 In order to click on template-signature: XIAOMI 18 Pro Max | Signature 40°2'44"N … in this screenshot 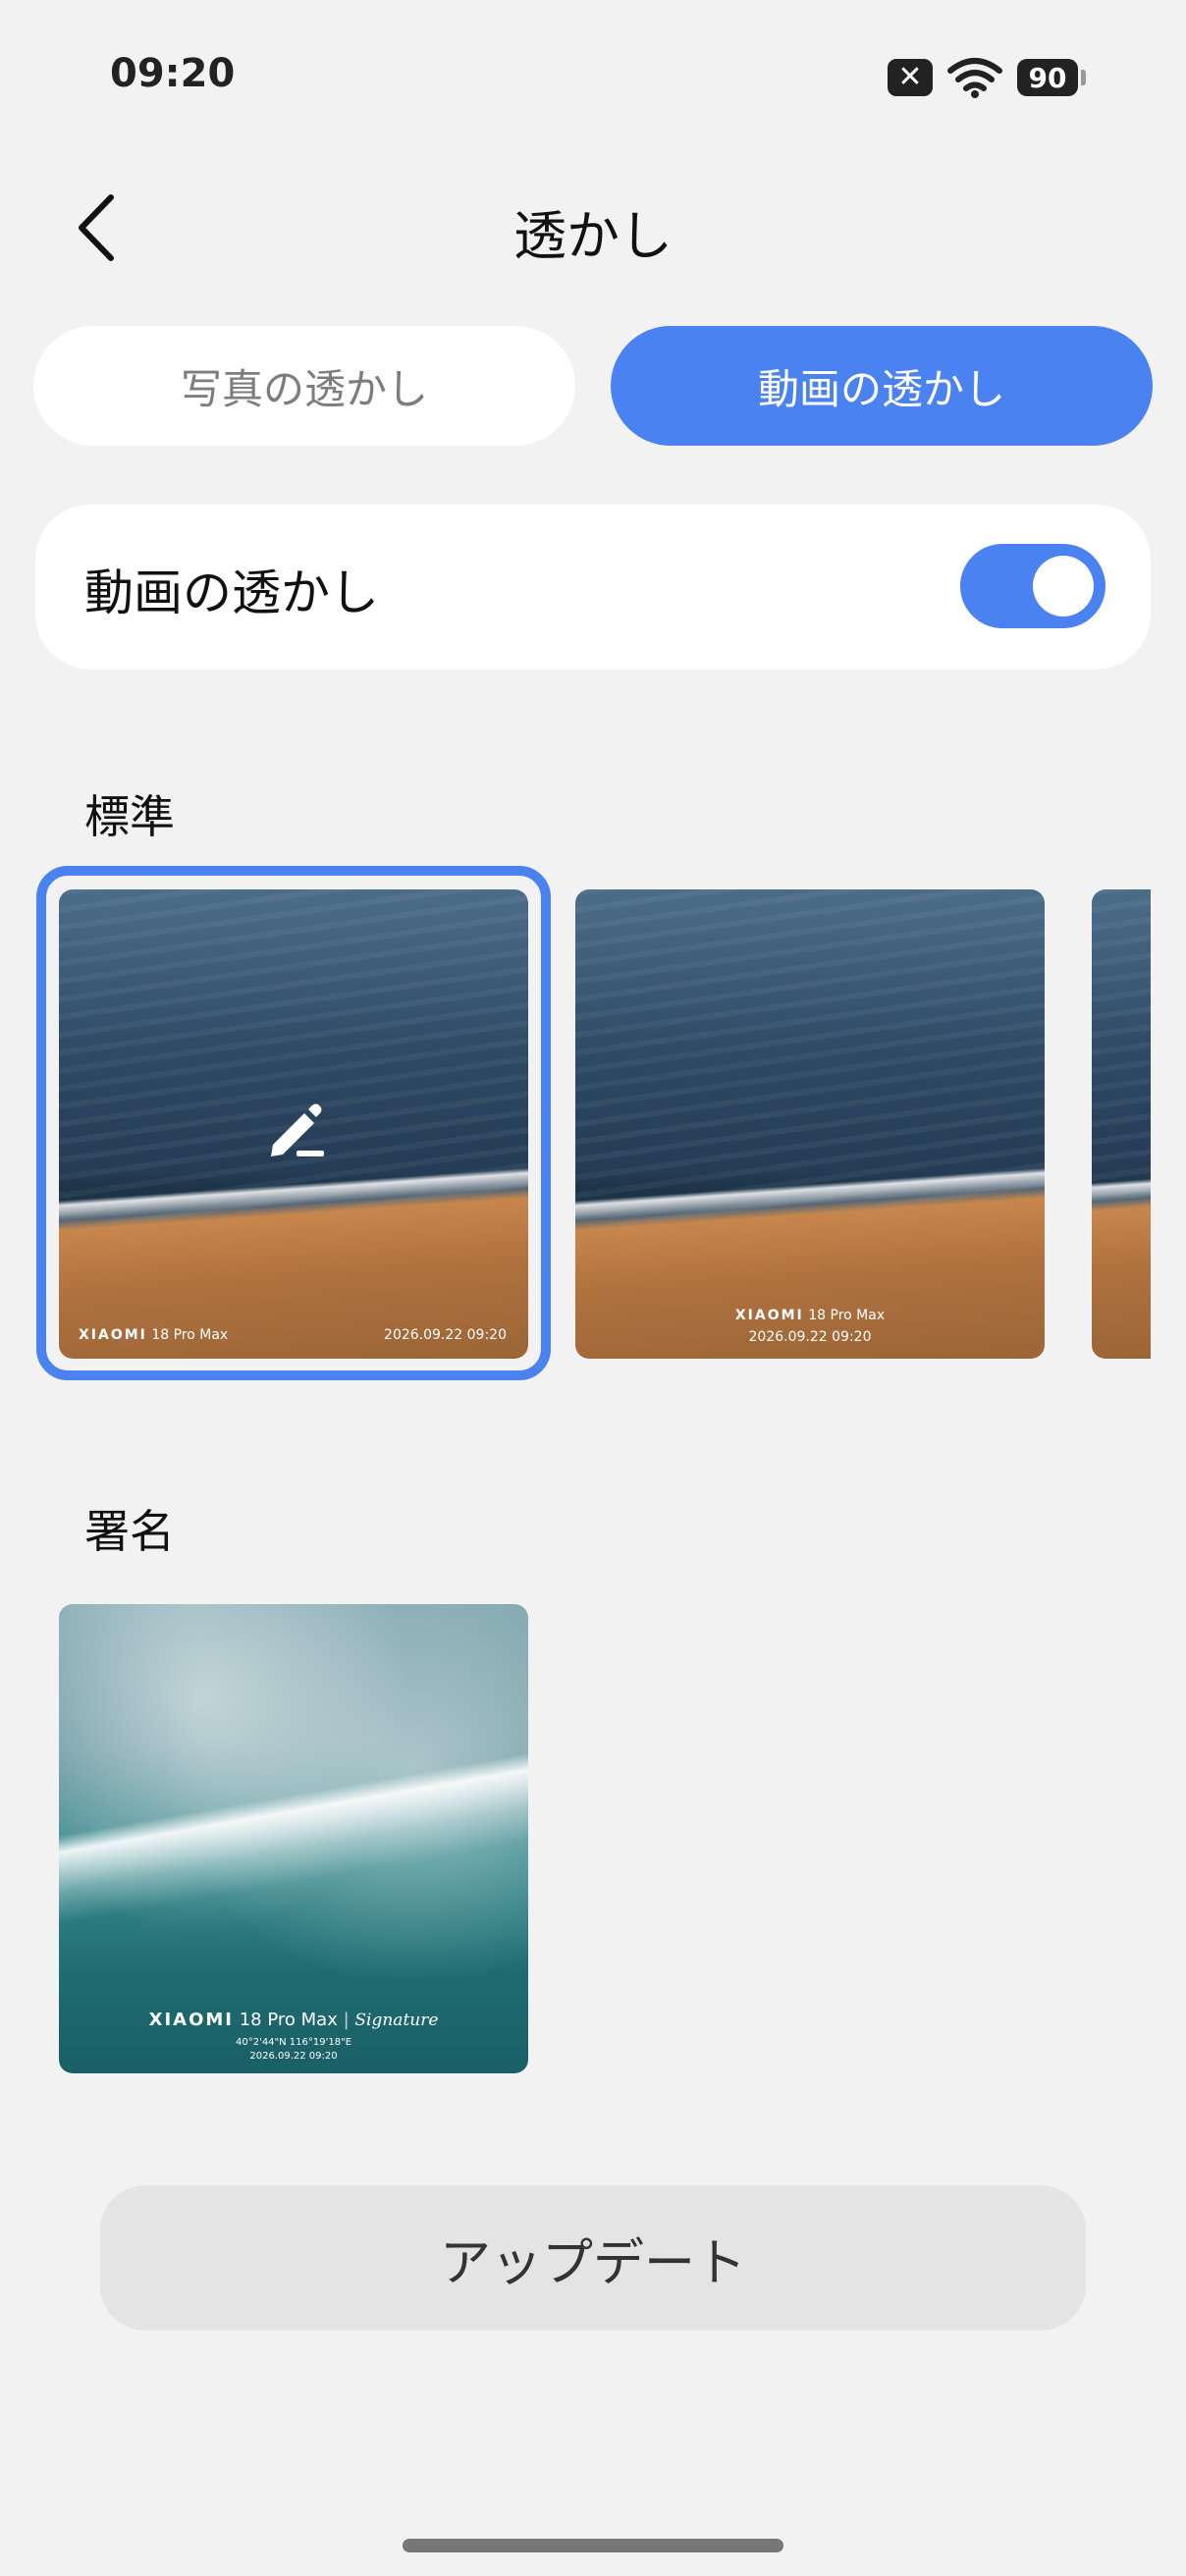, I will do `click(293, 1838)`.